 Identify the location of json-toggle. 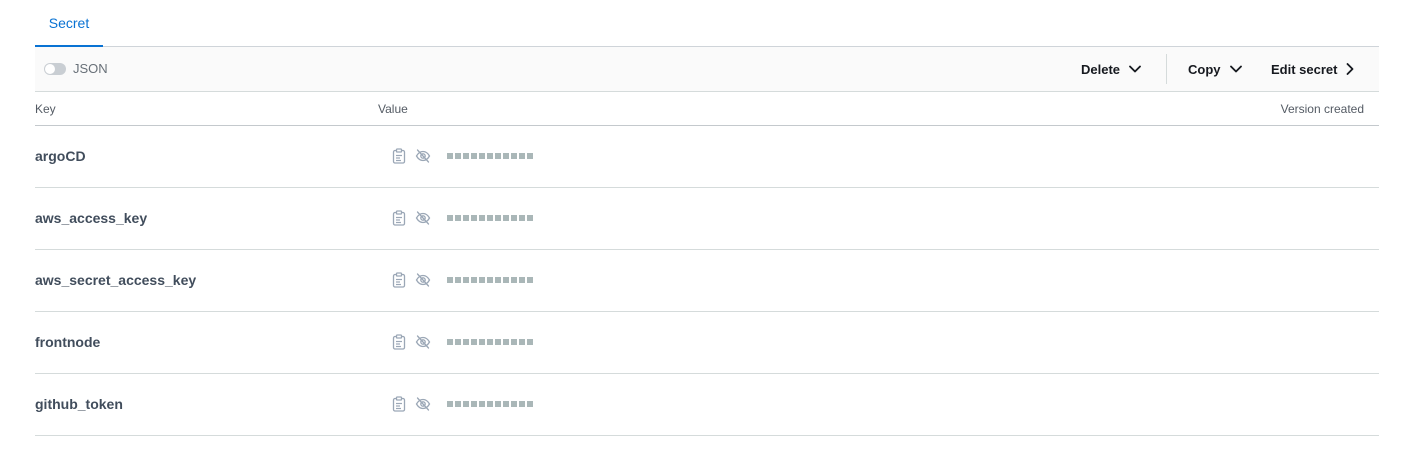
(55, 69).